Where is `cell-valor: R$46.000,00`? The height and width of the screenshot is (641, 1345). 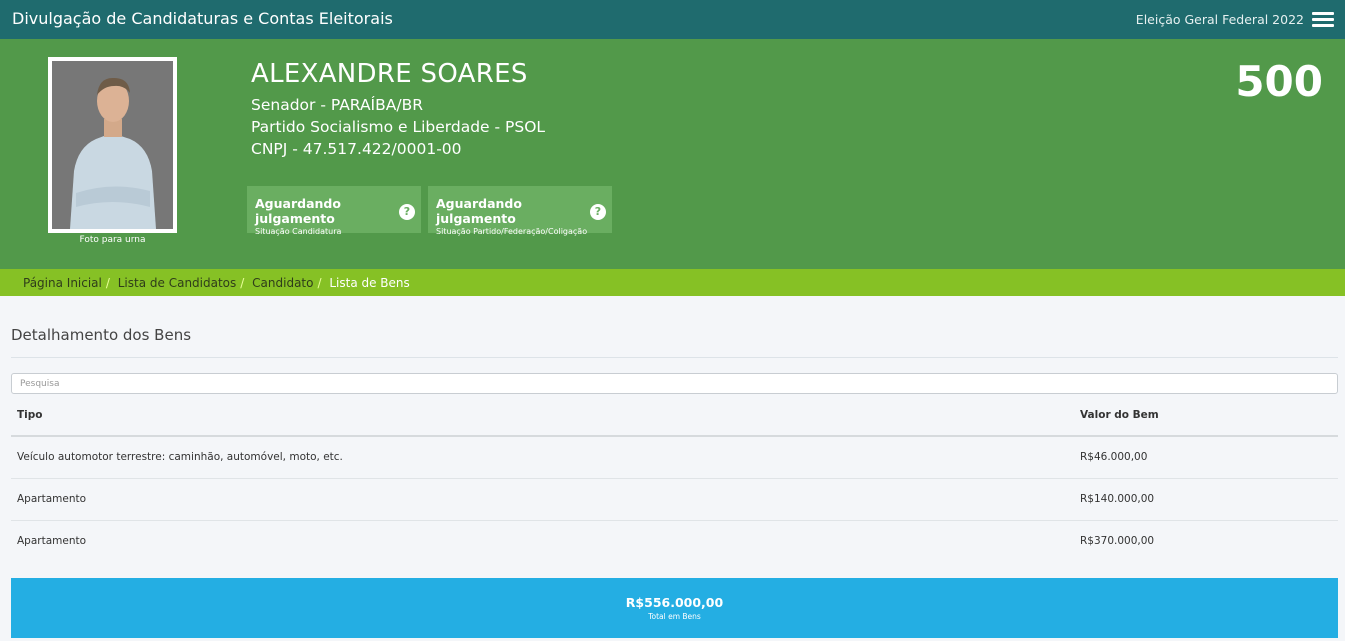 cell-valor: R$46.000,00 is located at coordinates (1114, 457).